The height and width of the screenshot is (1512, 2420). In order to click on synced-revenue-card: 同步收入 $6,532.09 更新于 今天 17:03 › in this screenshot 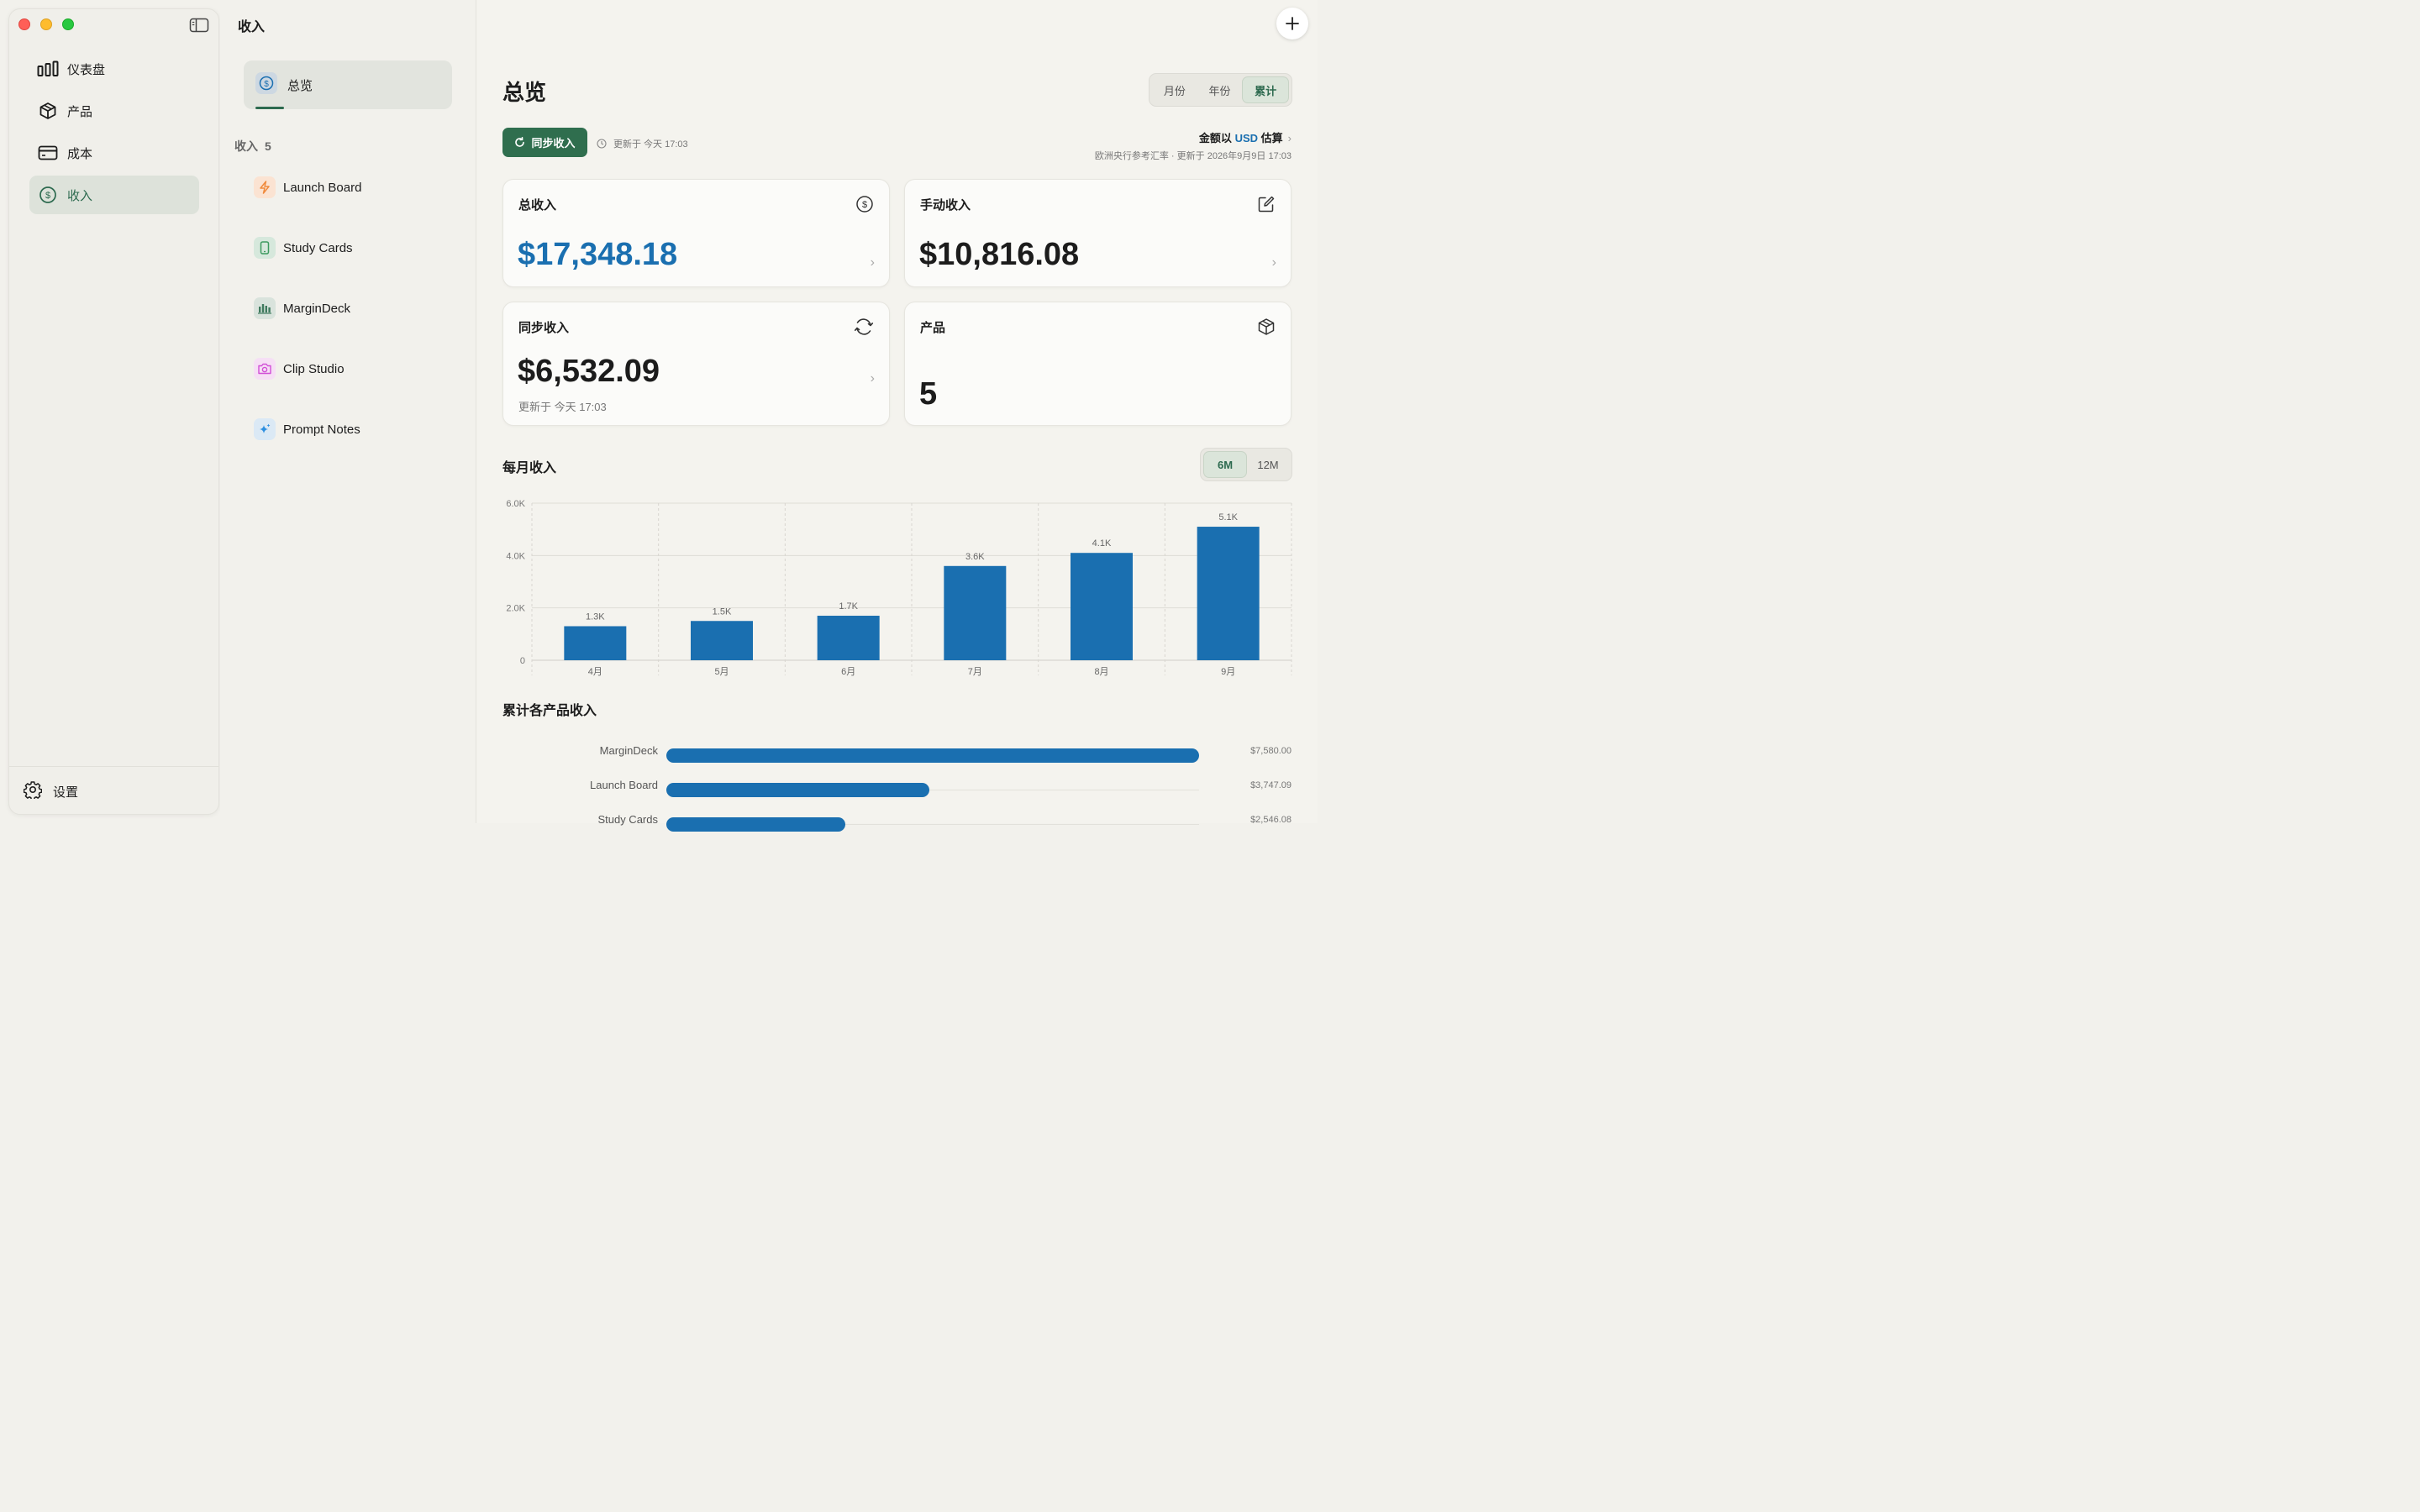, I will do `click(696, 364)`.